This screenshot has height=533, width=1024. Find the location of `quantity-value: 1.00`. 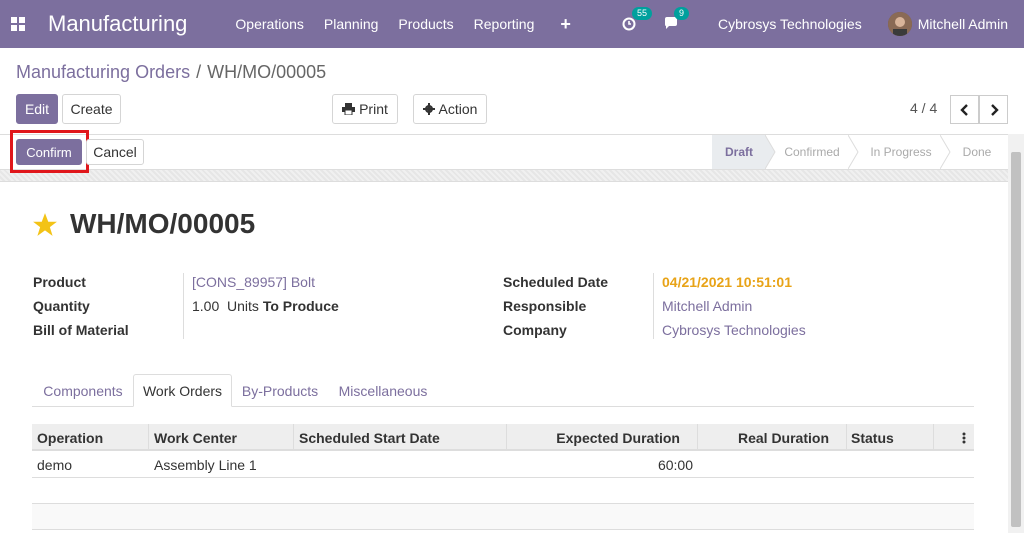

quantity-value: 1.00 is located at coordinates (206, 306).